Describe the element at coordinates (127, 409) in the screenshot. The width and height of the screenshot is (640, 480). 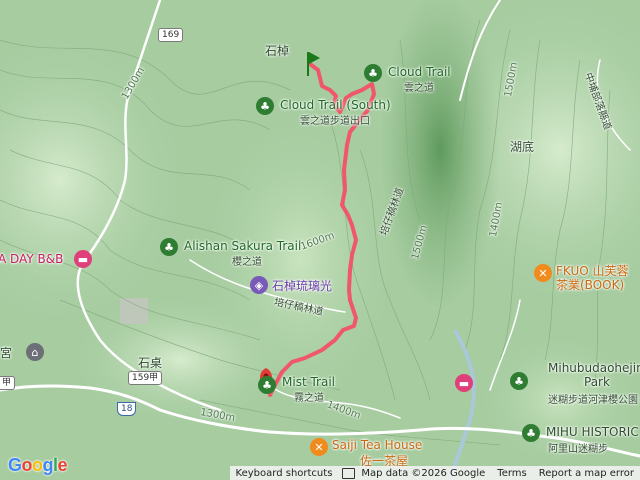
I see `road-shield-18: 18` at that location.